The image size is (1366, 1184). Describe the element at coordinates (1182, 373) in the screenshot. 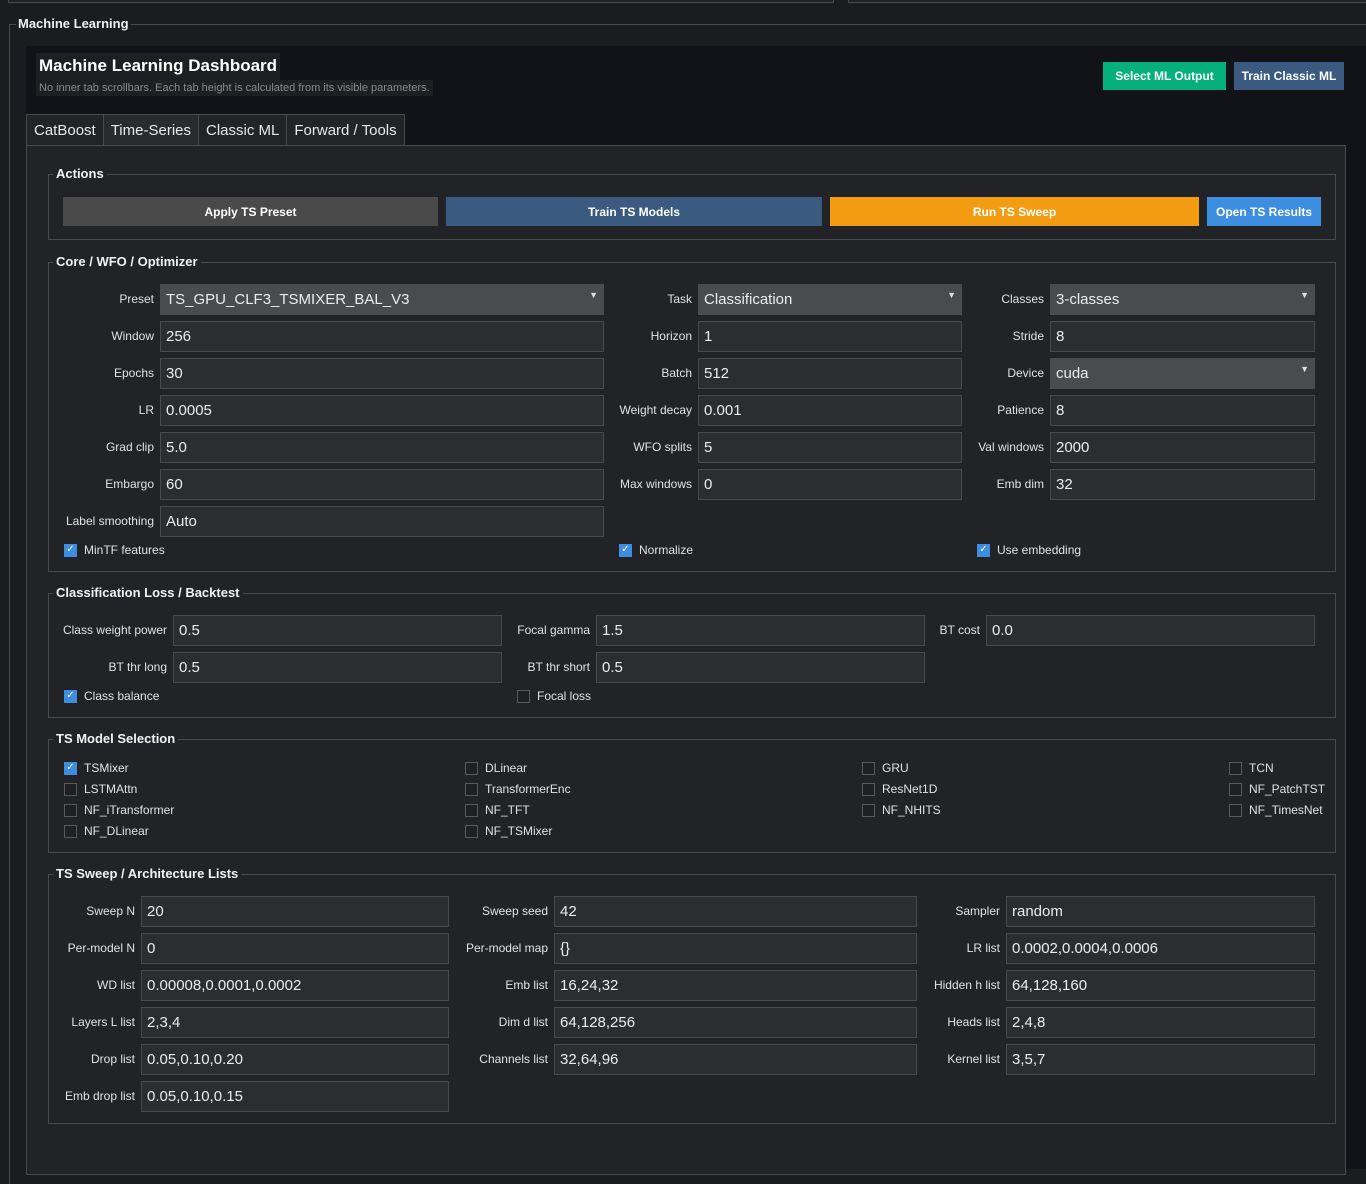

I see `device-select: cuda ▼` at that location.